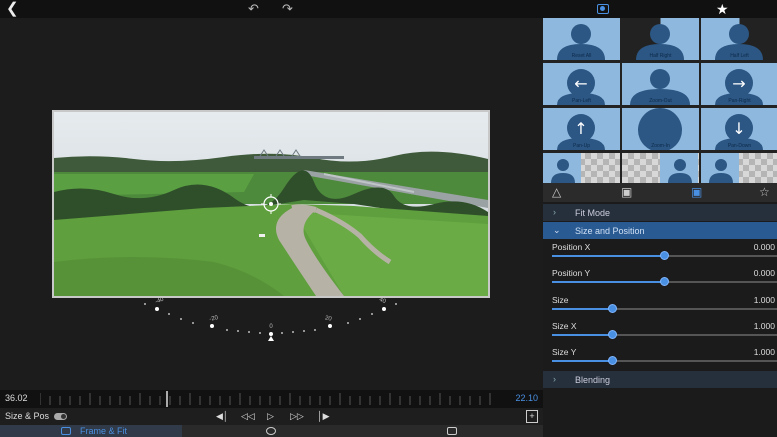 This screenshot has width=777, height=437. I want to click on skip-end-icon: │▶, so click(323, 416).